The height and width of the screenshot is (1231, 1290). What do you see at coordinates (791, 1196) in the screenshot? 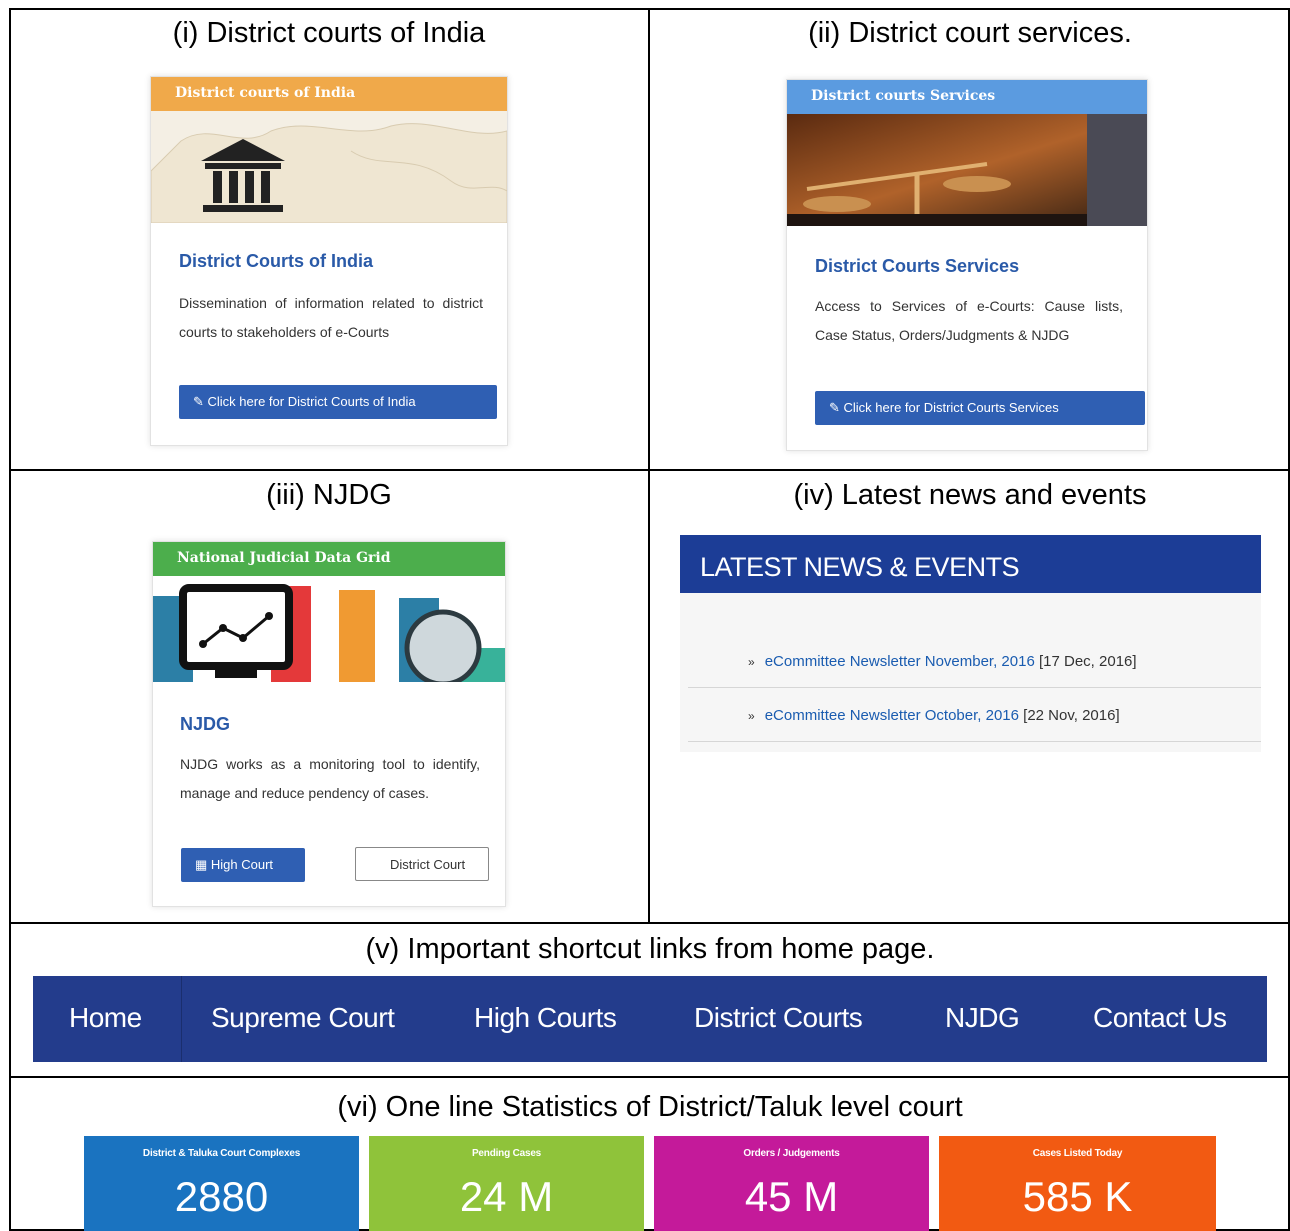
I see `stat-value: 45 M` at bounding box center [791, 1196].